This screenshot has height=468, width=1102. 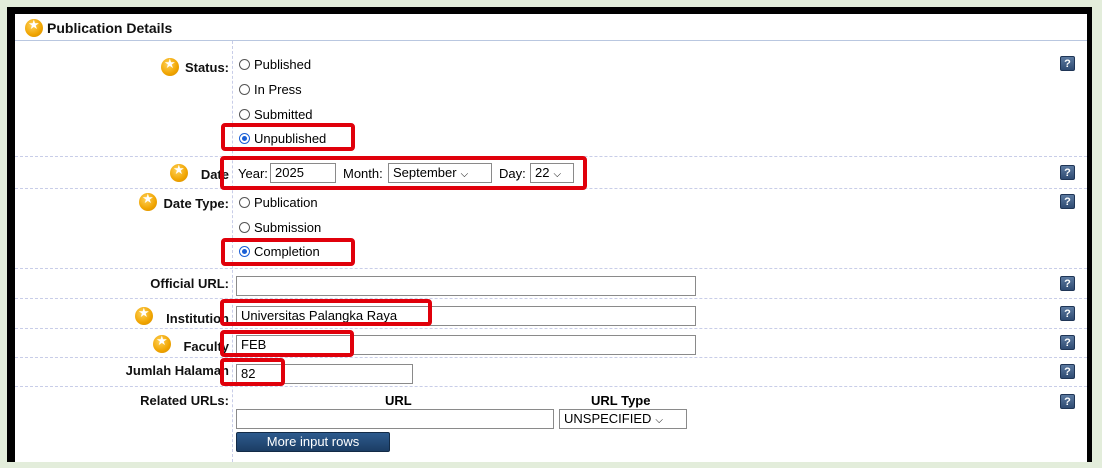 What do you see at coordinates (551, 27) in the screenshot?
I see `panel-header: Publication Details` at bounding box center [551, 27].